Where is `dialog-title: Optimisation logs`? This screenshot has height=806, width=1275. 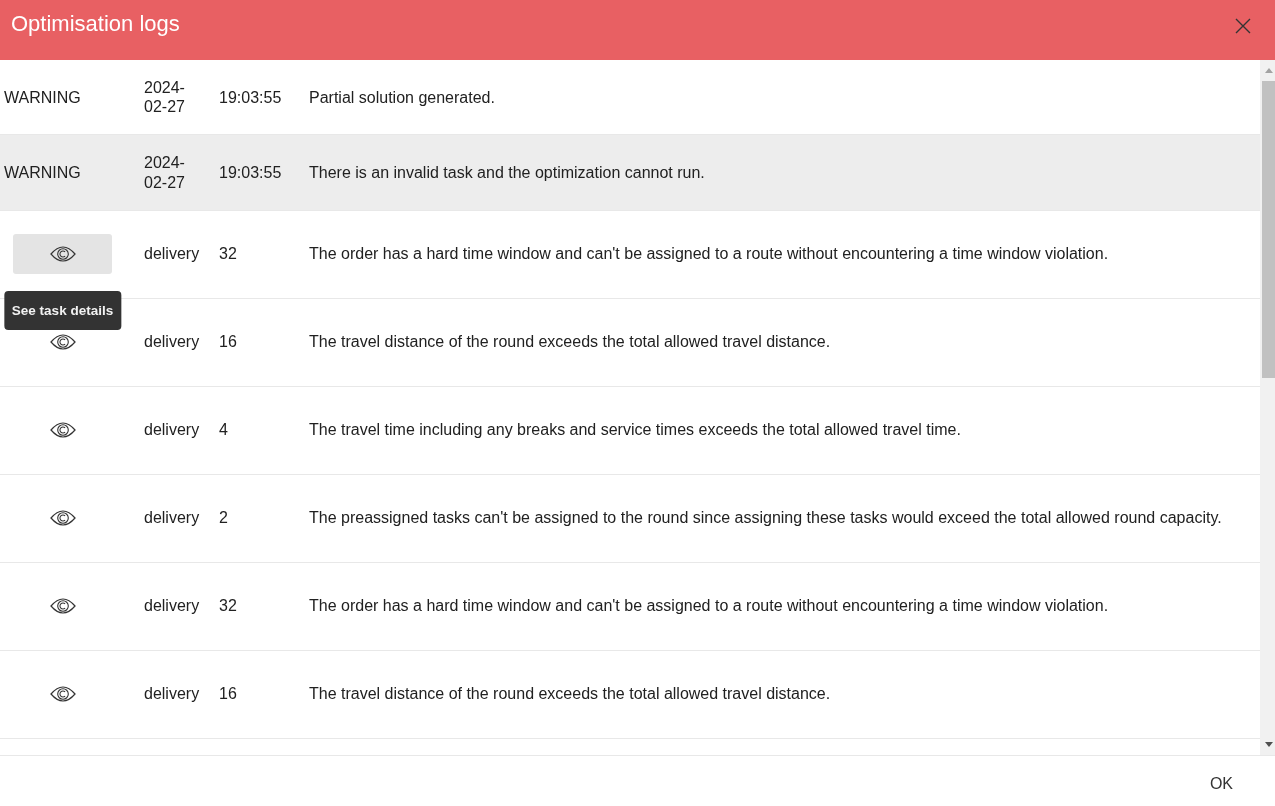 dialog-title: Optimisation logs is located at coordinates (95, 24).